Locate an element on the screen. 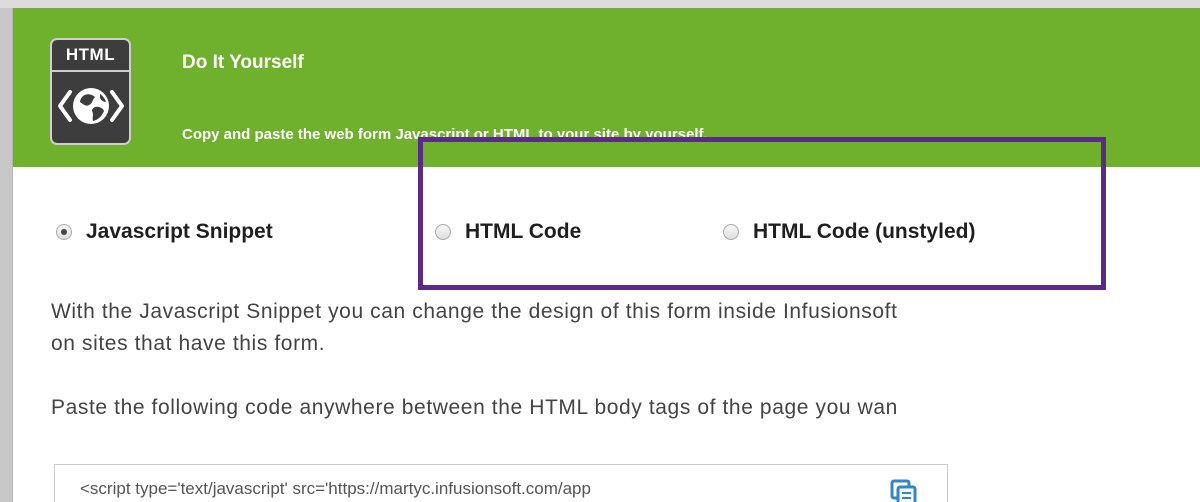 The image size is (1200, 502). html-code-unstyled-option: HTML Code (unstyled) is located at coordinates (849, 232).